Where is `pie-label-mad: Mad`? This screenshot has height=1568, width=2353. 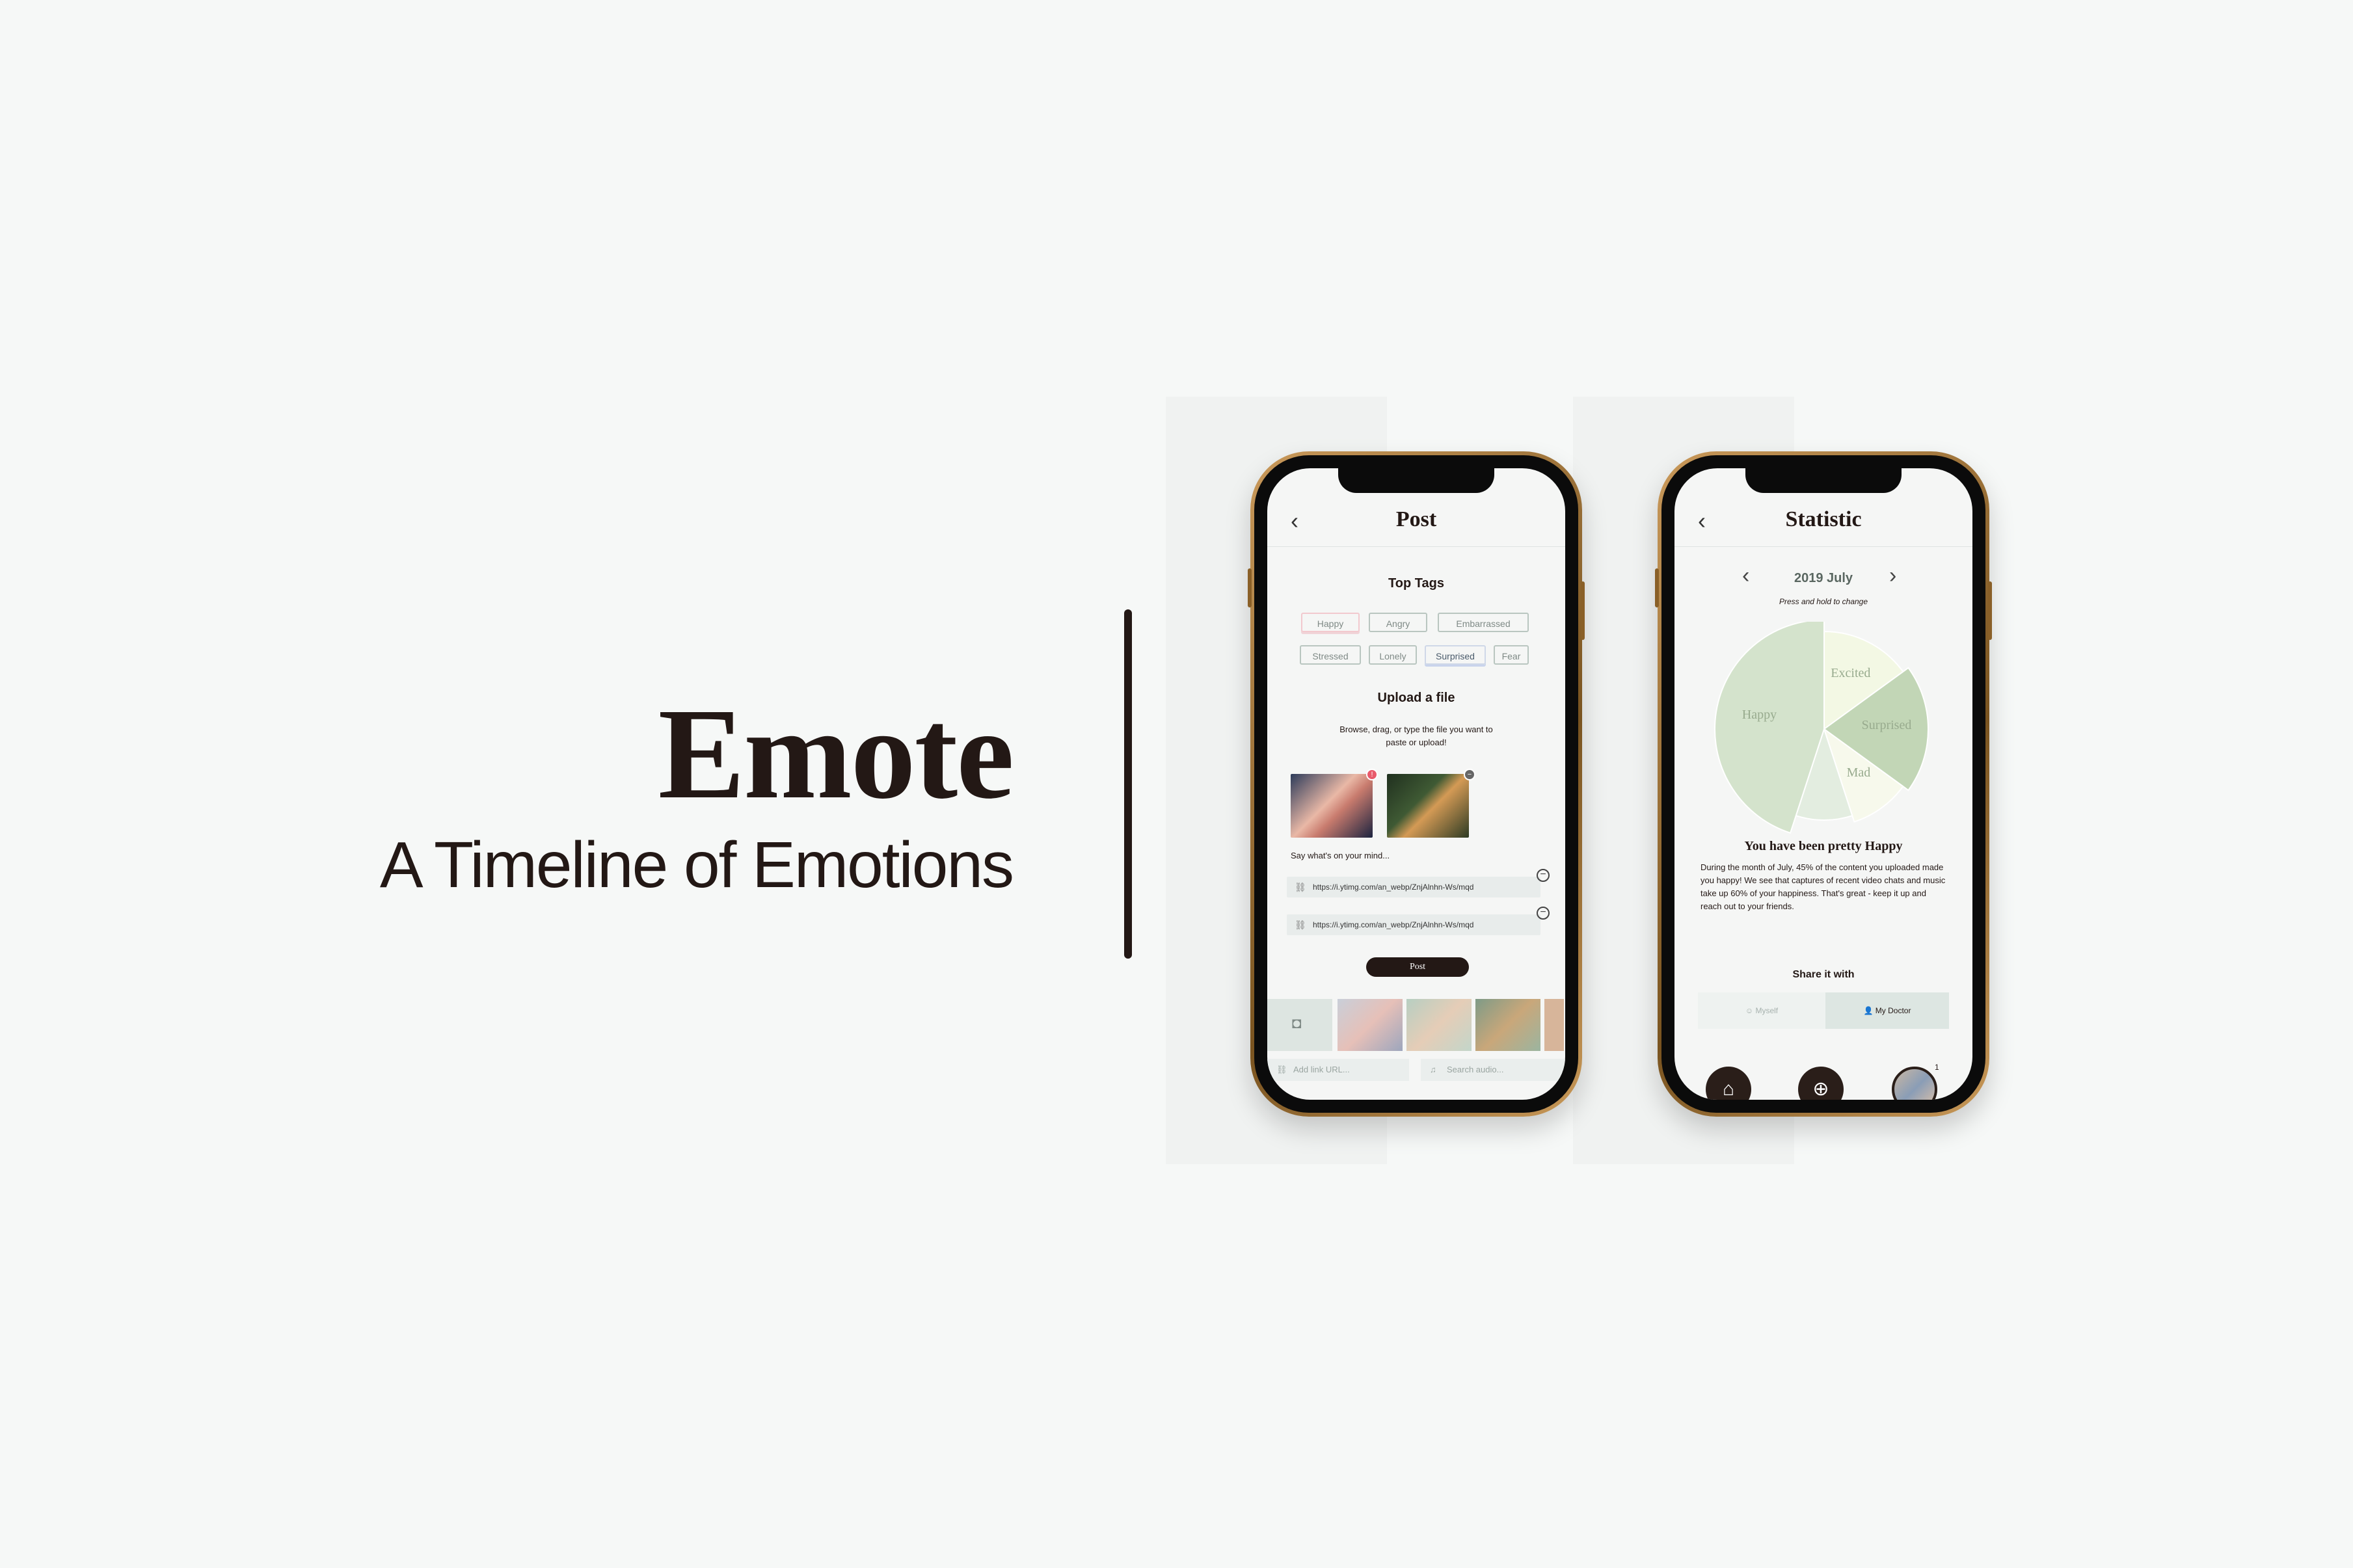
pie-label-mad: Mad is located at coordinates (1859, 772).